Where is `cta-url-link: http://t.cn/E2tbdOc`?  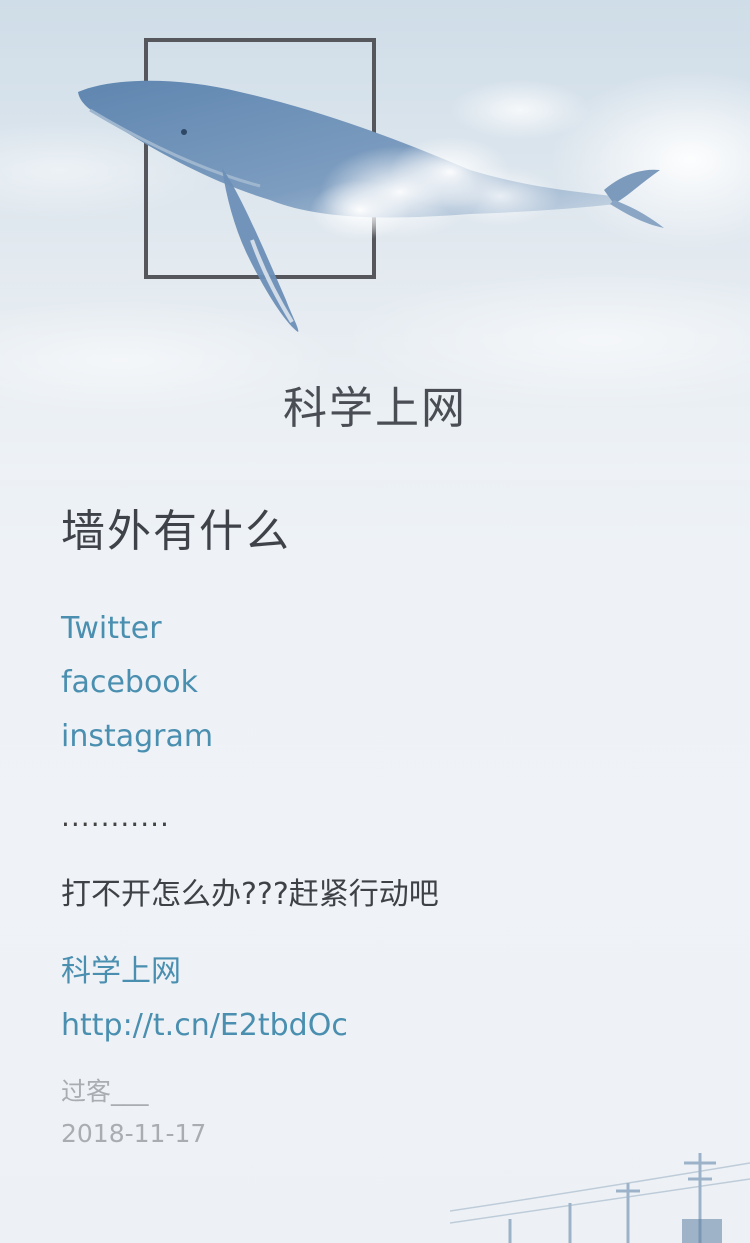
cta-url-link: http://t.cn/E2tbdOc is located at coordinates (381, 1026).